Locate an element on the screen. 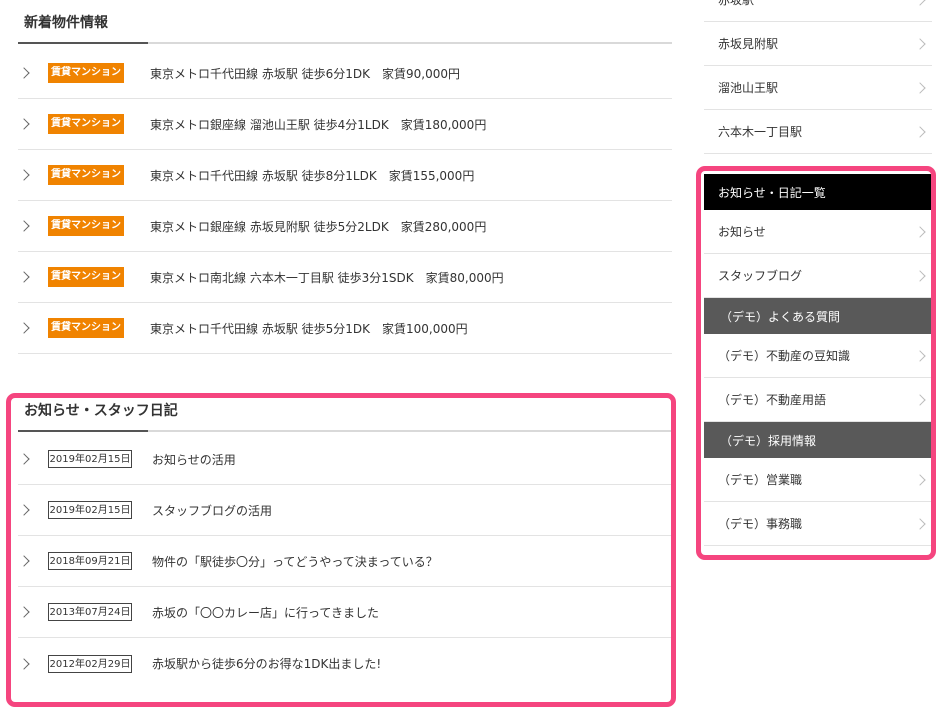 The image size is (942, 728). sidebar-link-label: スタッフブログ is located at coordinates (760, 276).